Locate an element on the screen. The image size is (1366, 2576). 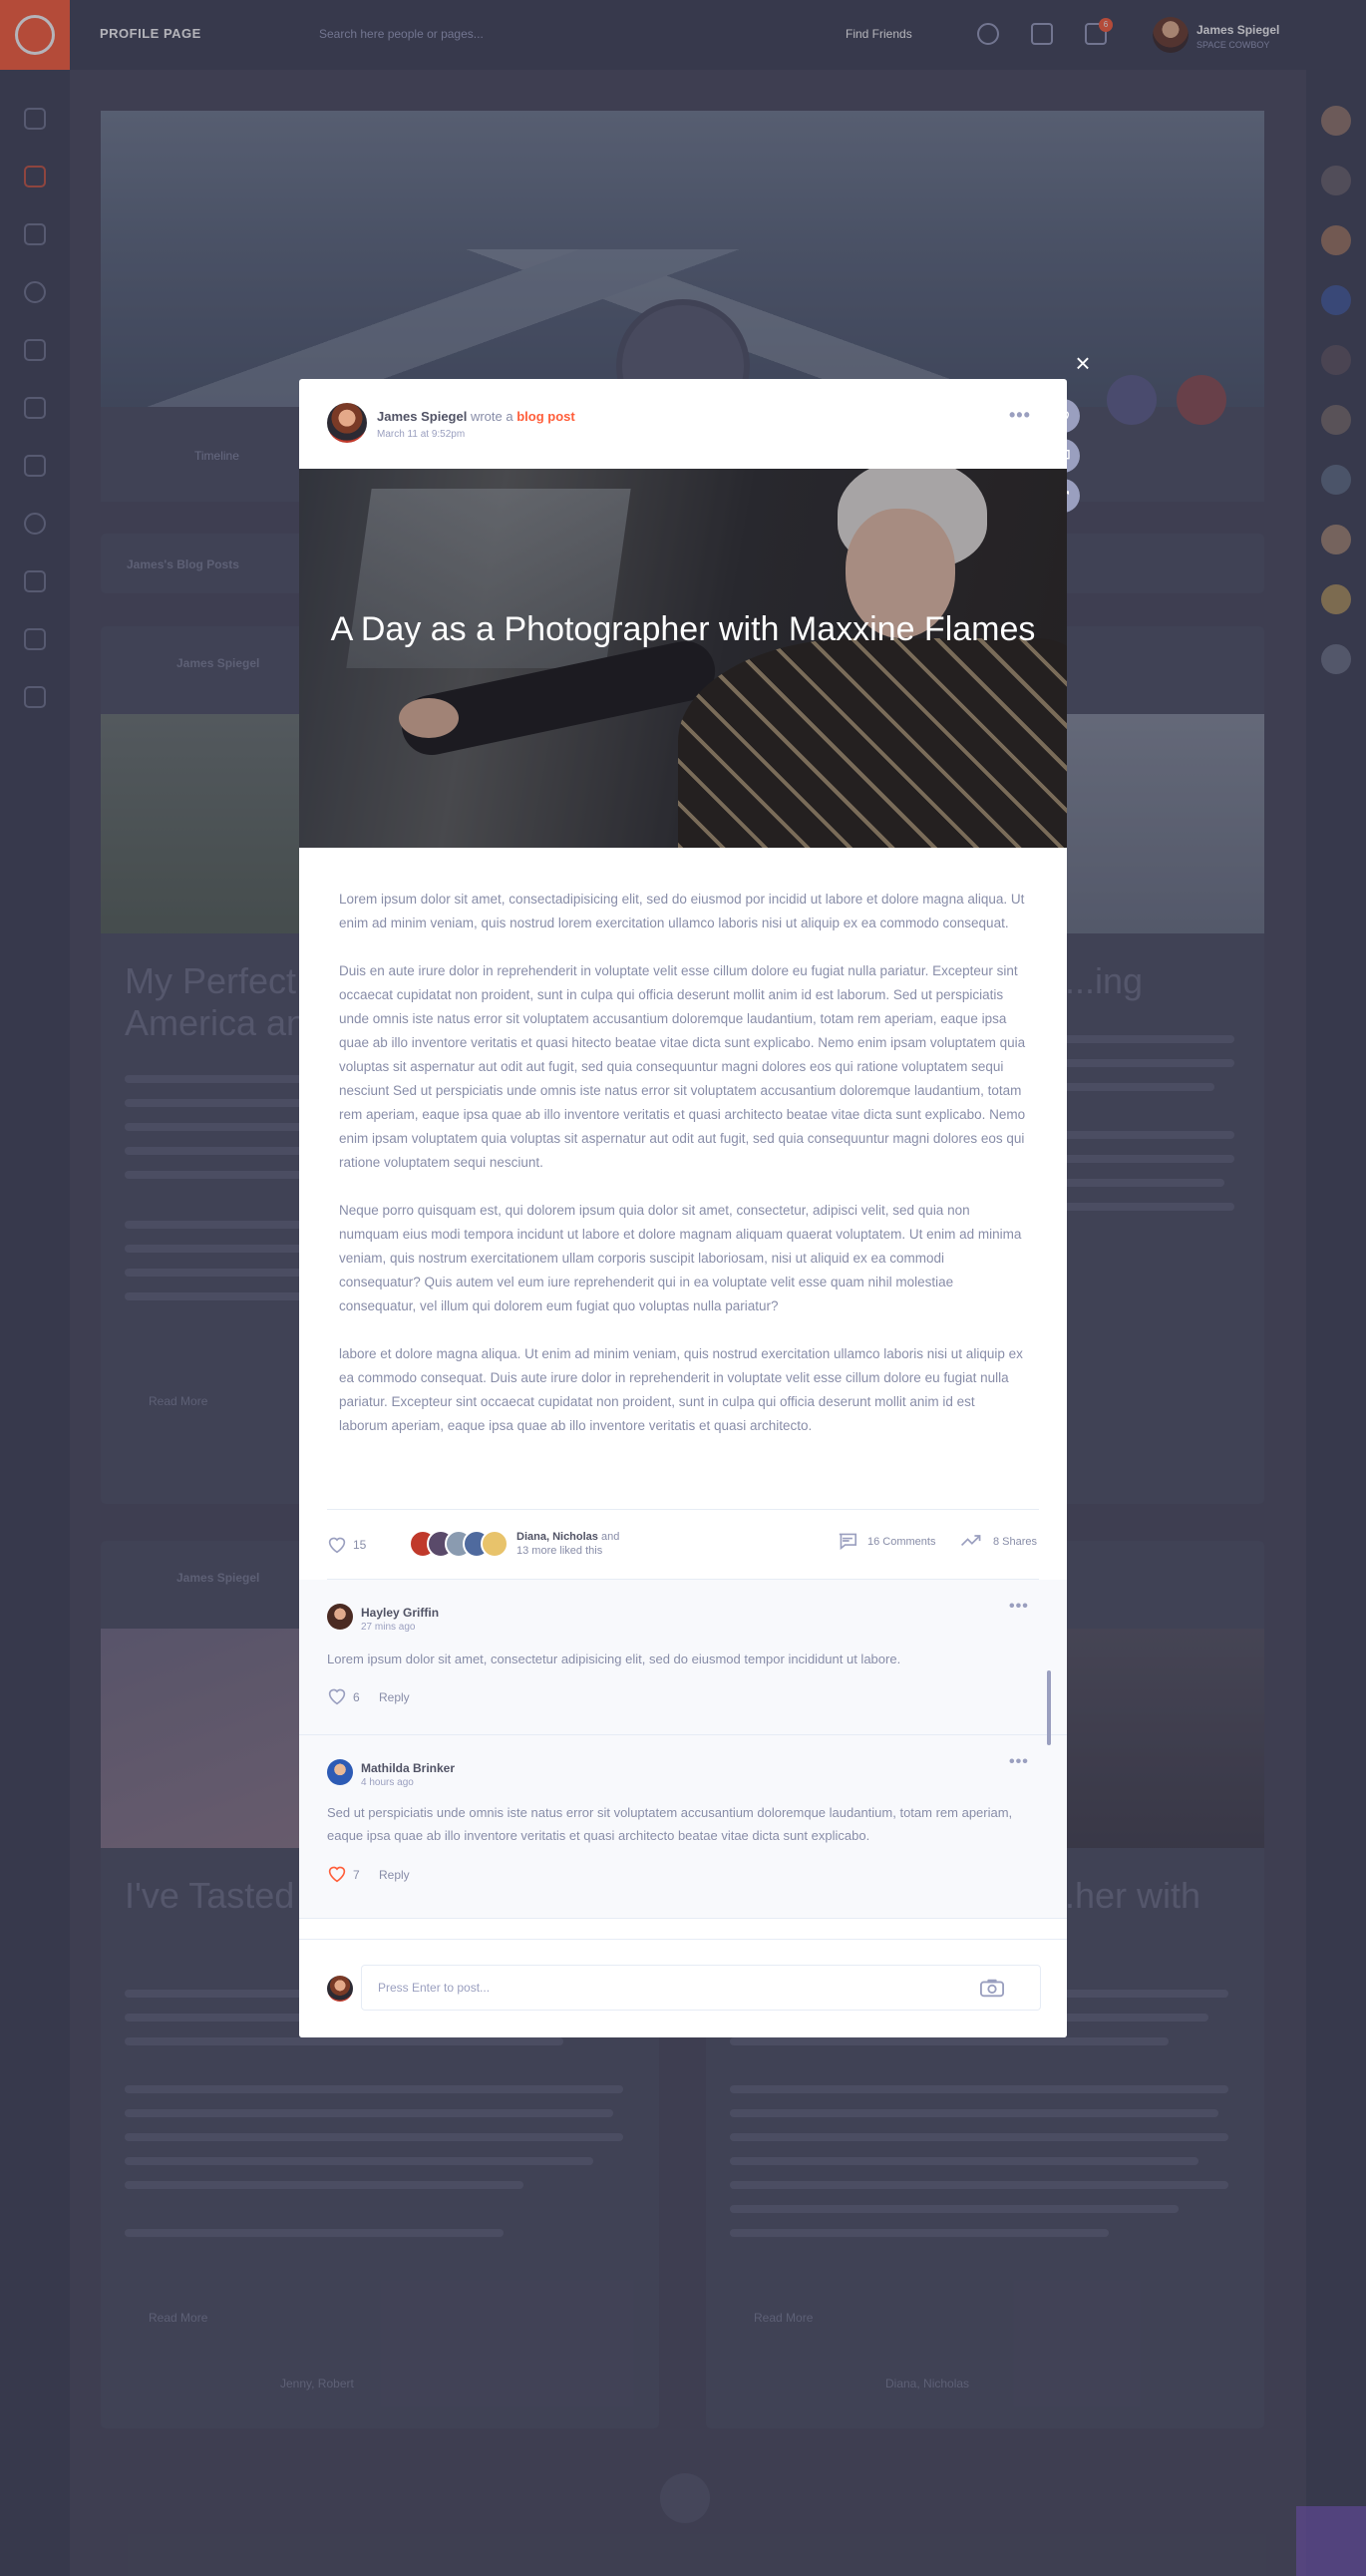
comment-time: 27 mins ago is located at coordinates (389, 1628).